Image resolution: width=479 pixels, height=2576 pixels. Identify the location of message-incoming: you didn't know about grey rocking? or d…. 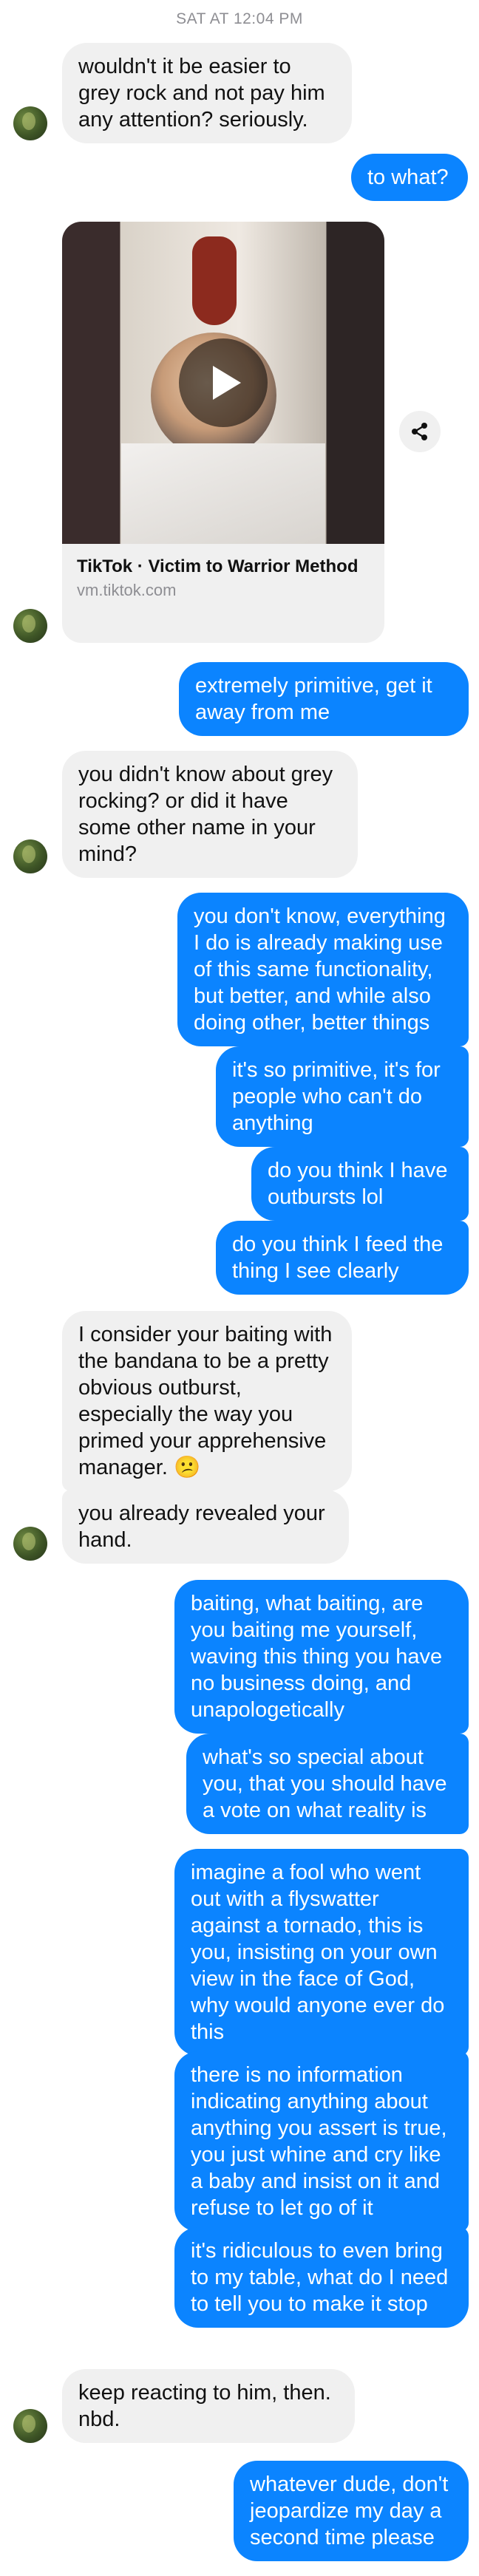
(210, 814).